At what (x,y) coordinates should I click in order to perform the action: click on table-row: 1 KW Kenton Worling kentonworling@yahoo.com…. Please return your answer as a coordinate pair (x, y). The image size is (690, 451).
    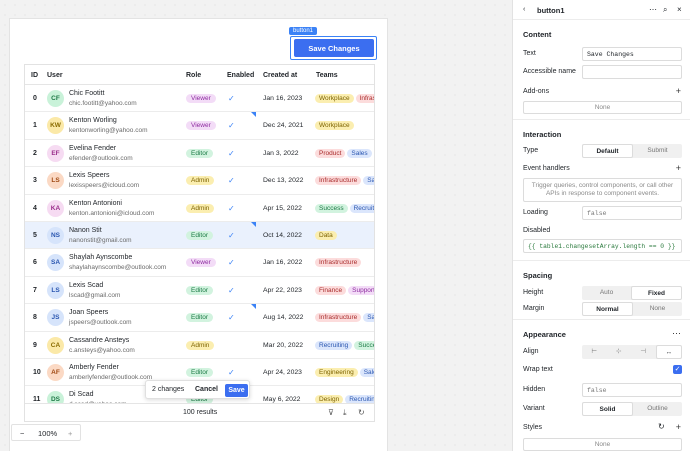
    Looking at the image, I should click on (199, 126).